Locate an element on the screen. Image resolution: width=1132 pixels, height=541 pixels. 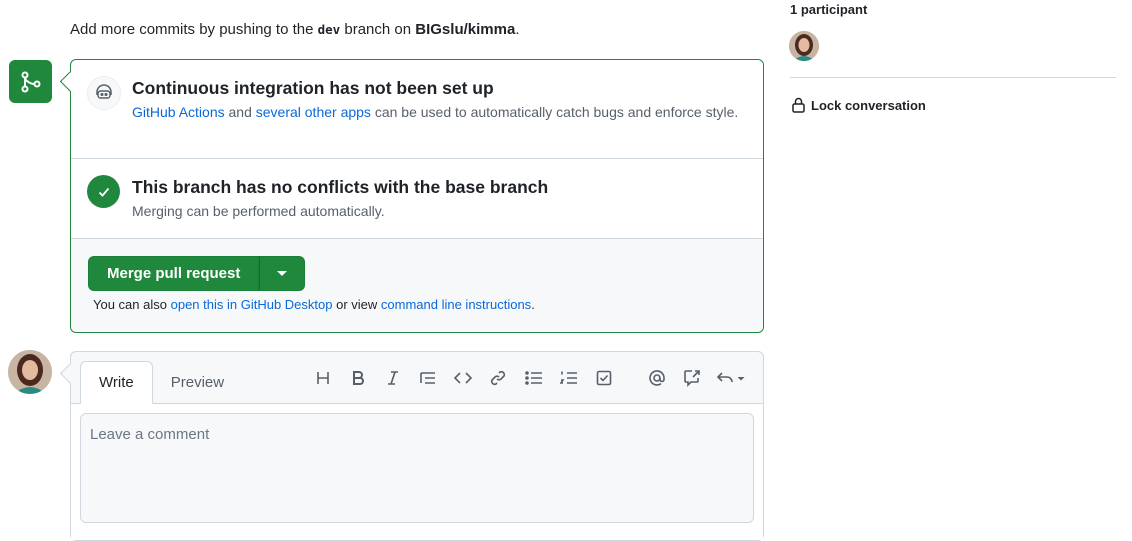
lock-conversation-button: Lock conversation is located at coordinates (858, 105).